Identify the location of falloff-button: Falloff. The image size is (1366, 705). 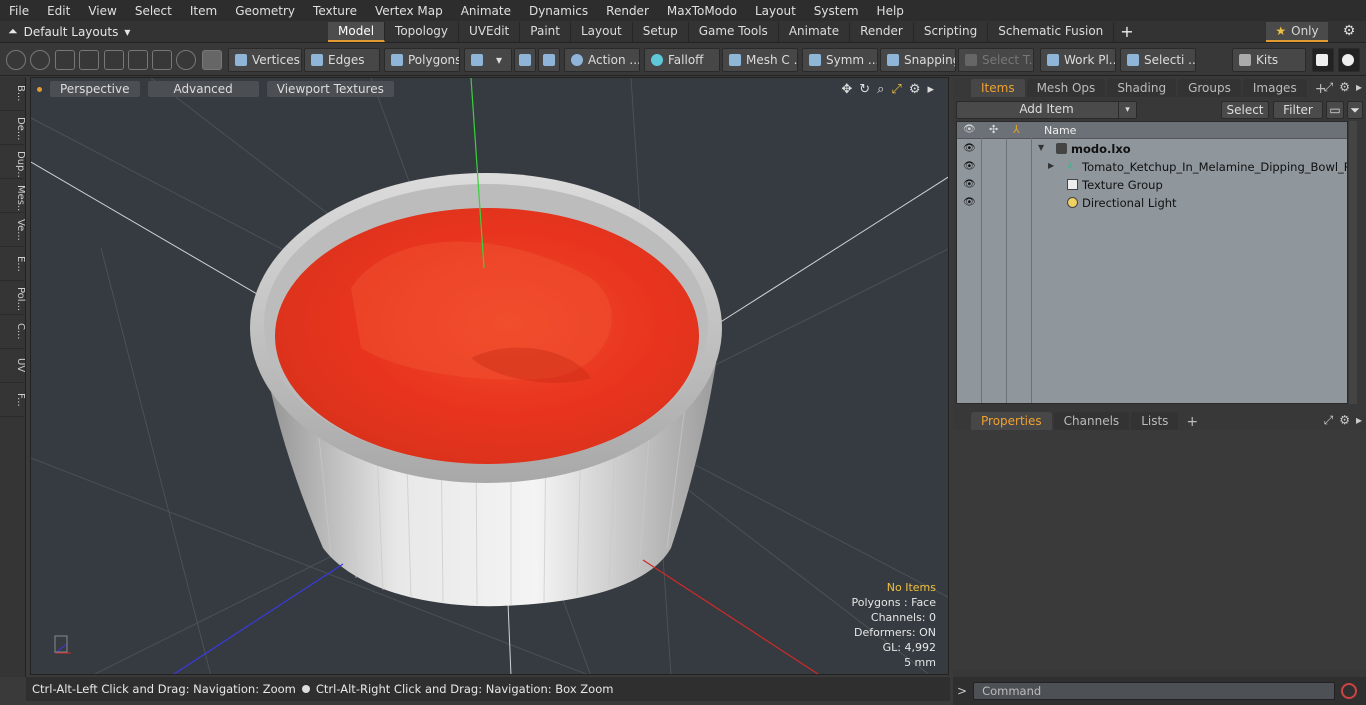
(682, 60).